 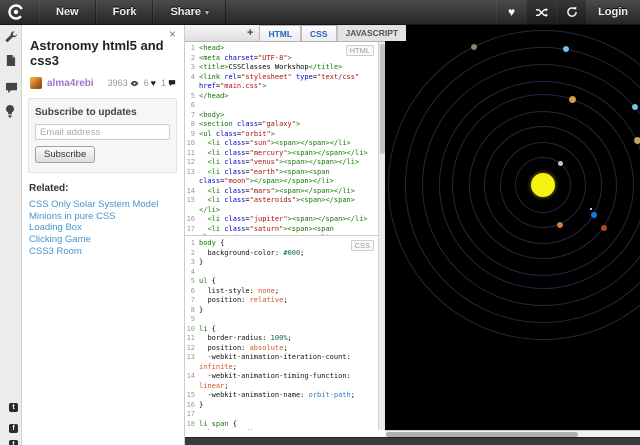 What do you see at coordinates (268, 376) in the screenshot?
I see `code-line: 14 -webkit-animation-timing-function:` at bounding box center [268, 376].